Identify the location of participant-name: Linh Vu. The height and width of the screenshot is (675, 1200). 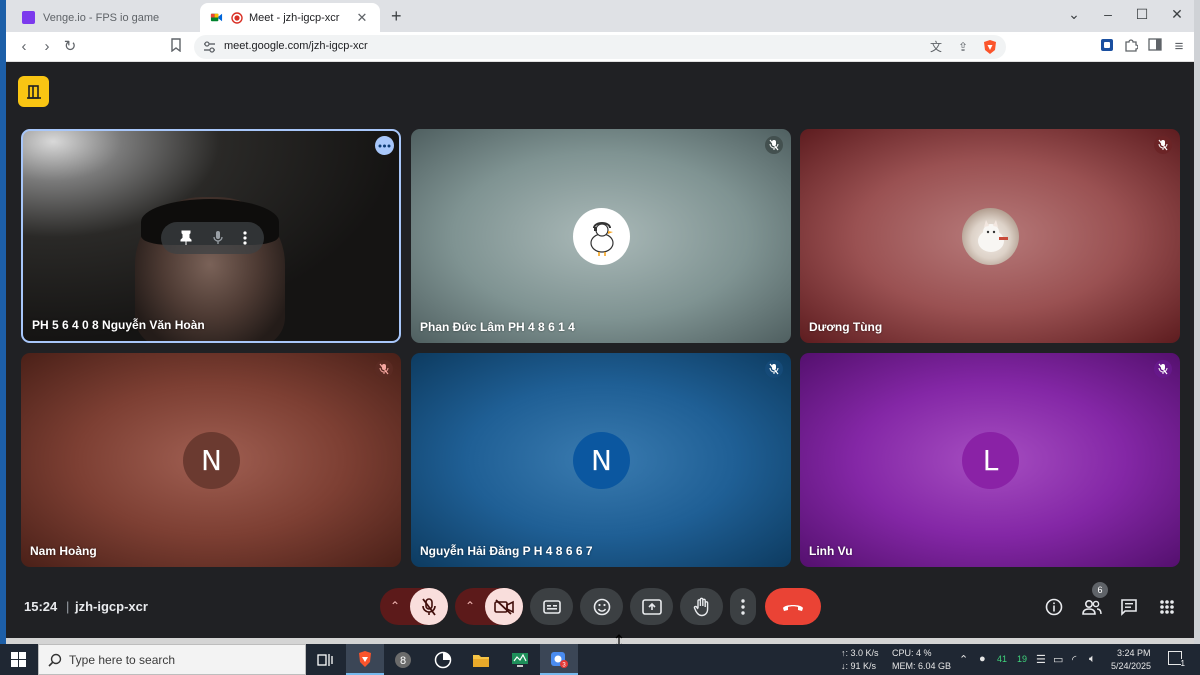
(831, 551).